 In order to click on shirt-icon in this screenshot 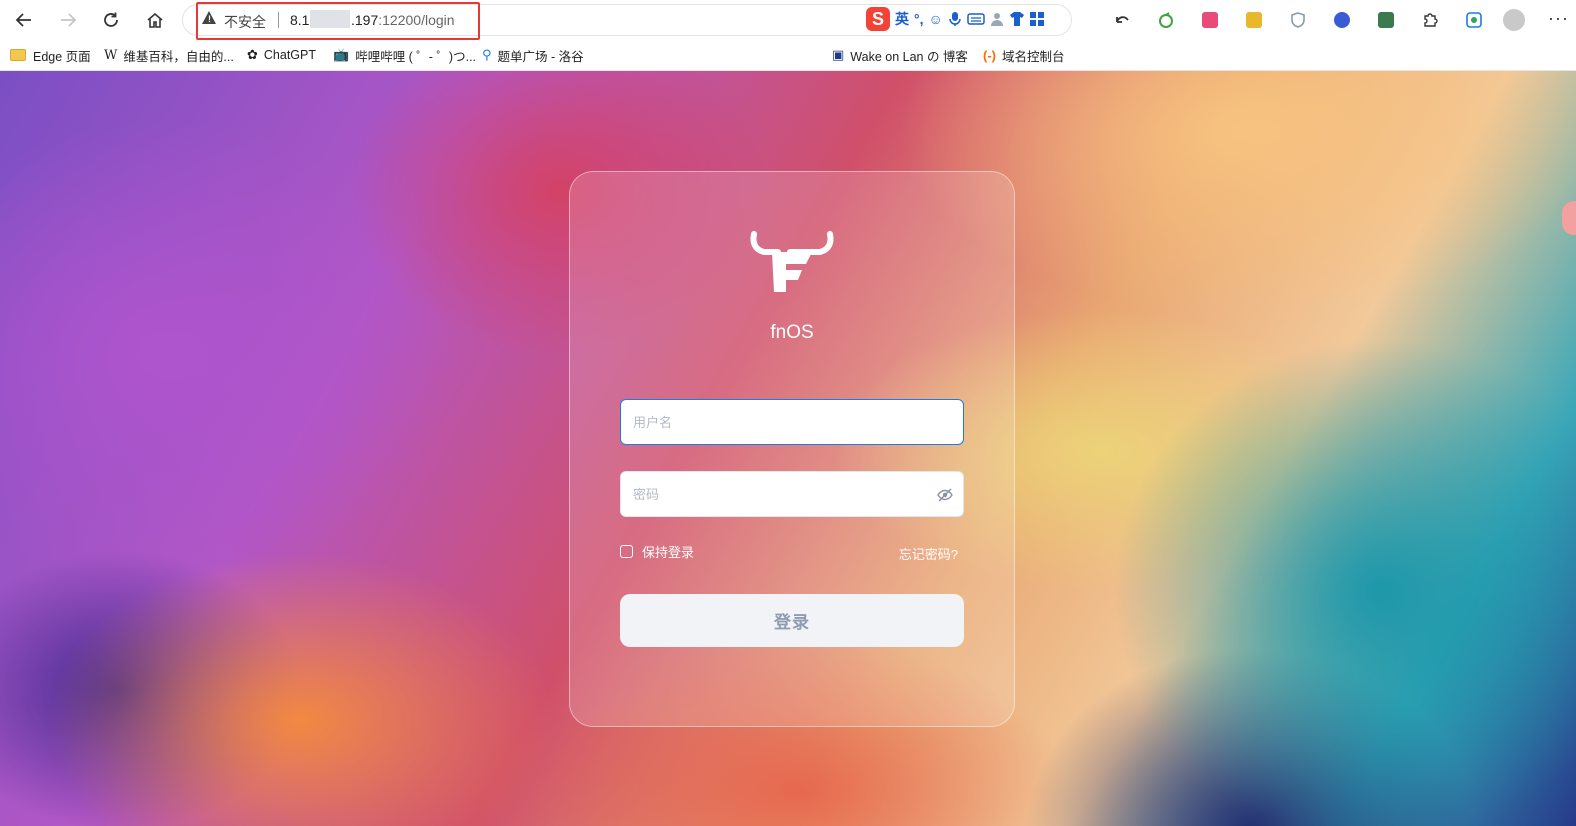, I will do `click(1017, 19)`.